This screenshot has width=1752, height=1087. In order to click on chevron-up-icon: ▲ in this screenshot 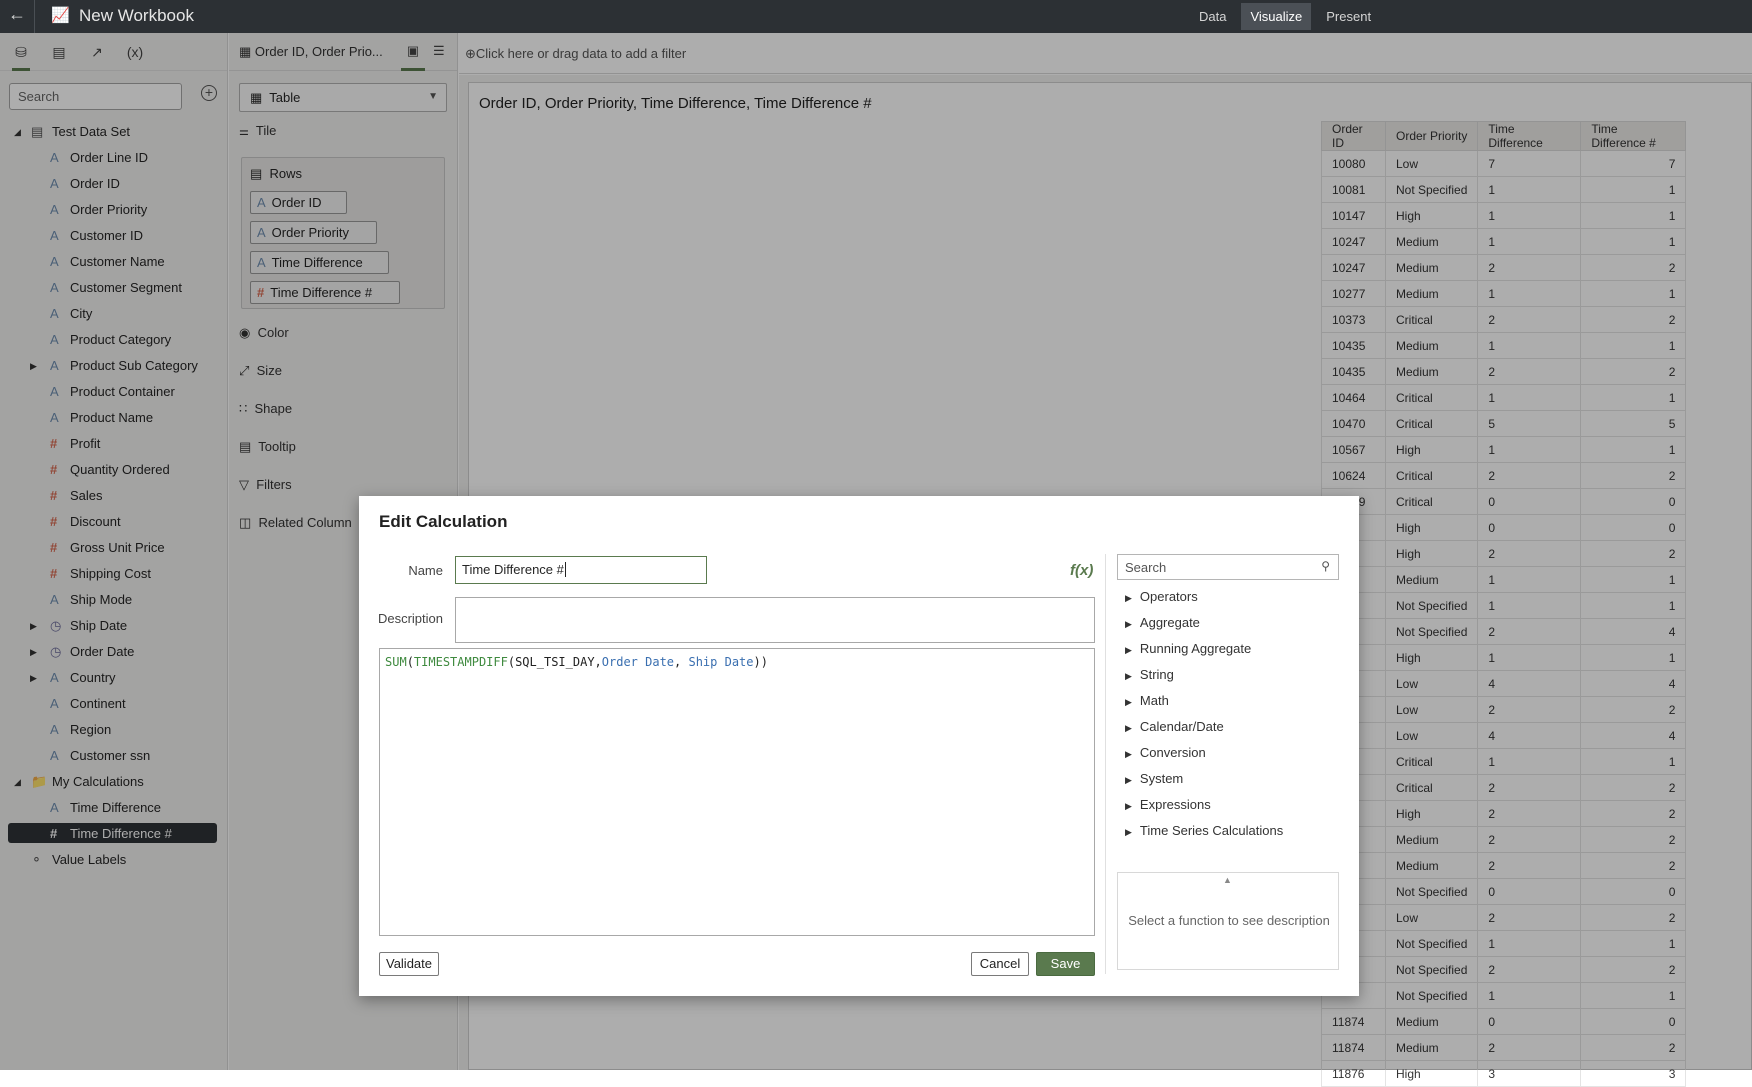, I will do `click(1227, 880)`.